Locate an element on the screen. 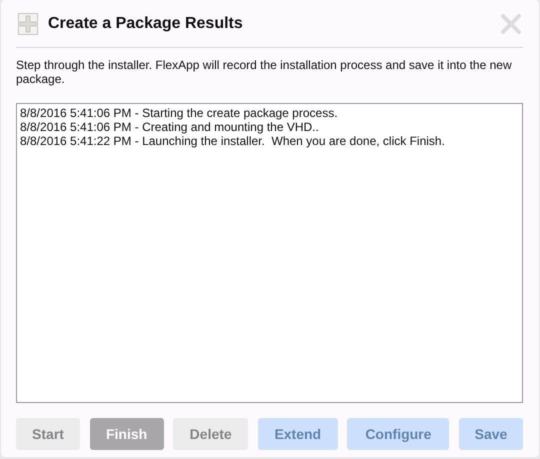 The width and height of the screenshot is (540, 459). log-line: 8/8/2016 5:41:22 PM - Launching the installer. When you are done, click Finish. is located at coordinates (233, 141).